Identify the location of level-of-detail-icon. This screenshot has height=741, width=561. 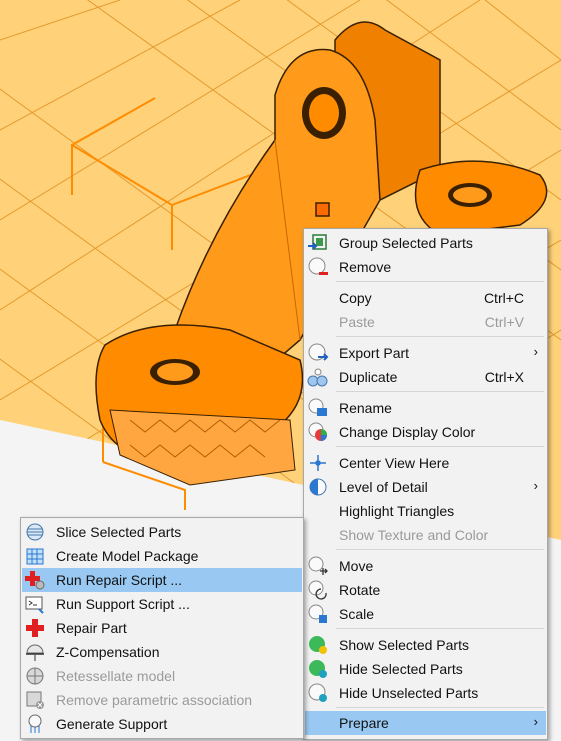
(318, 487).